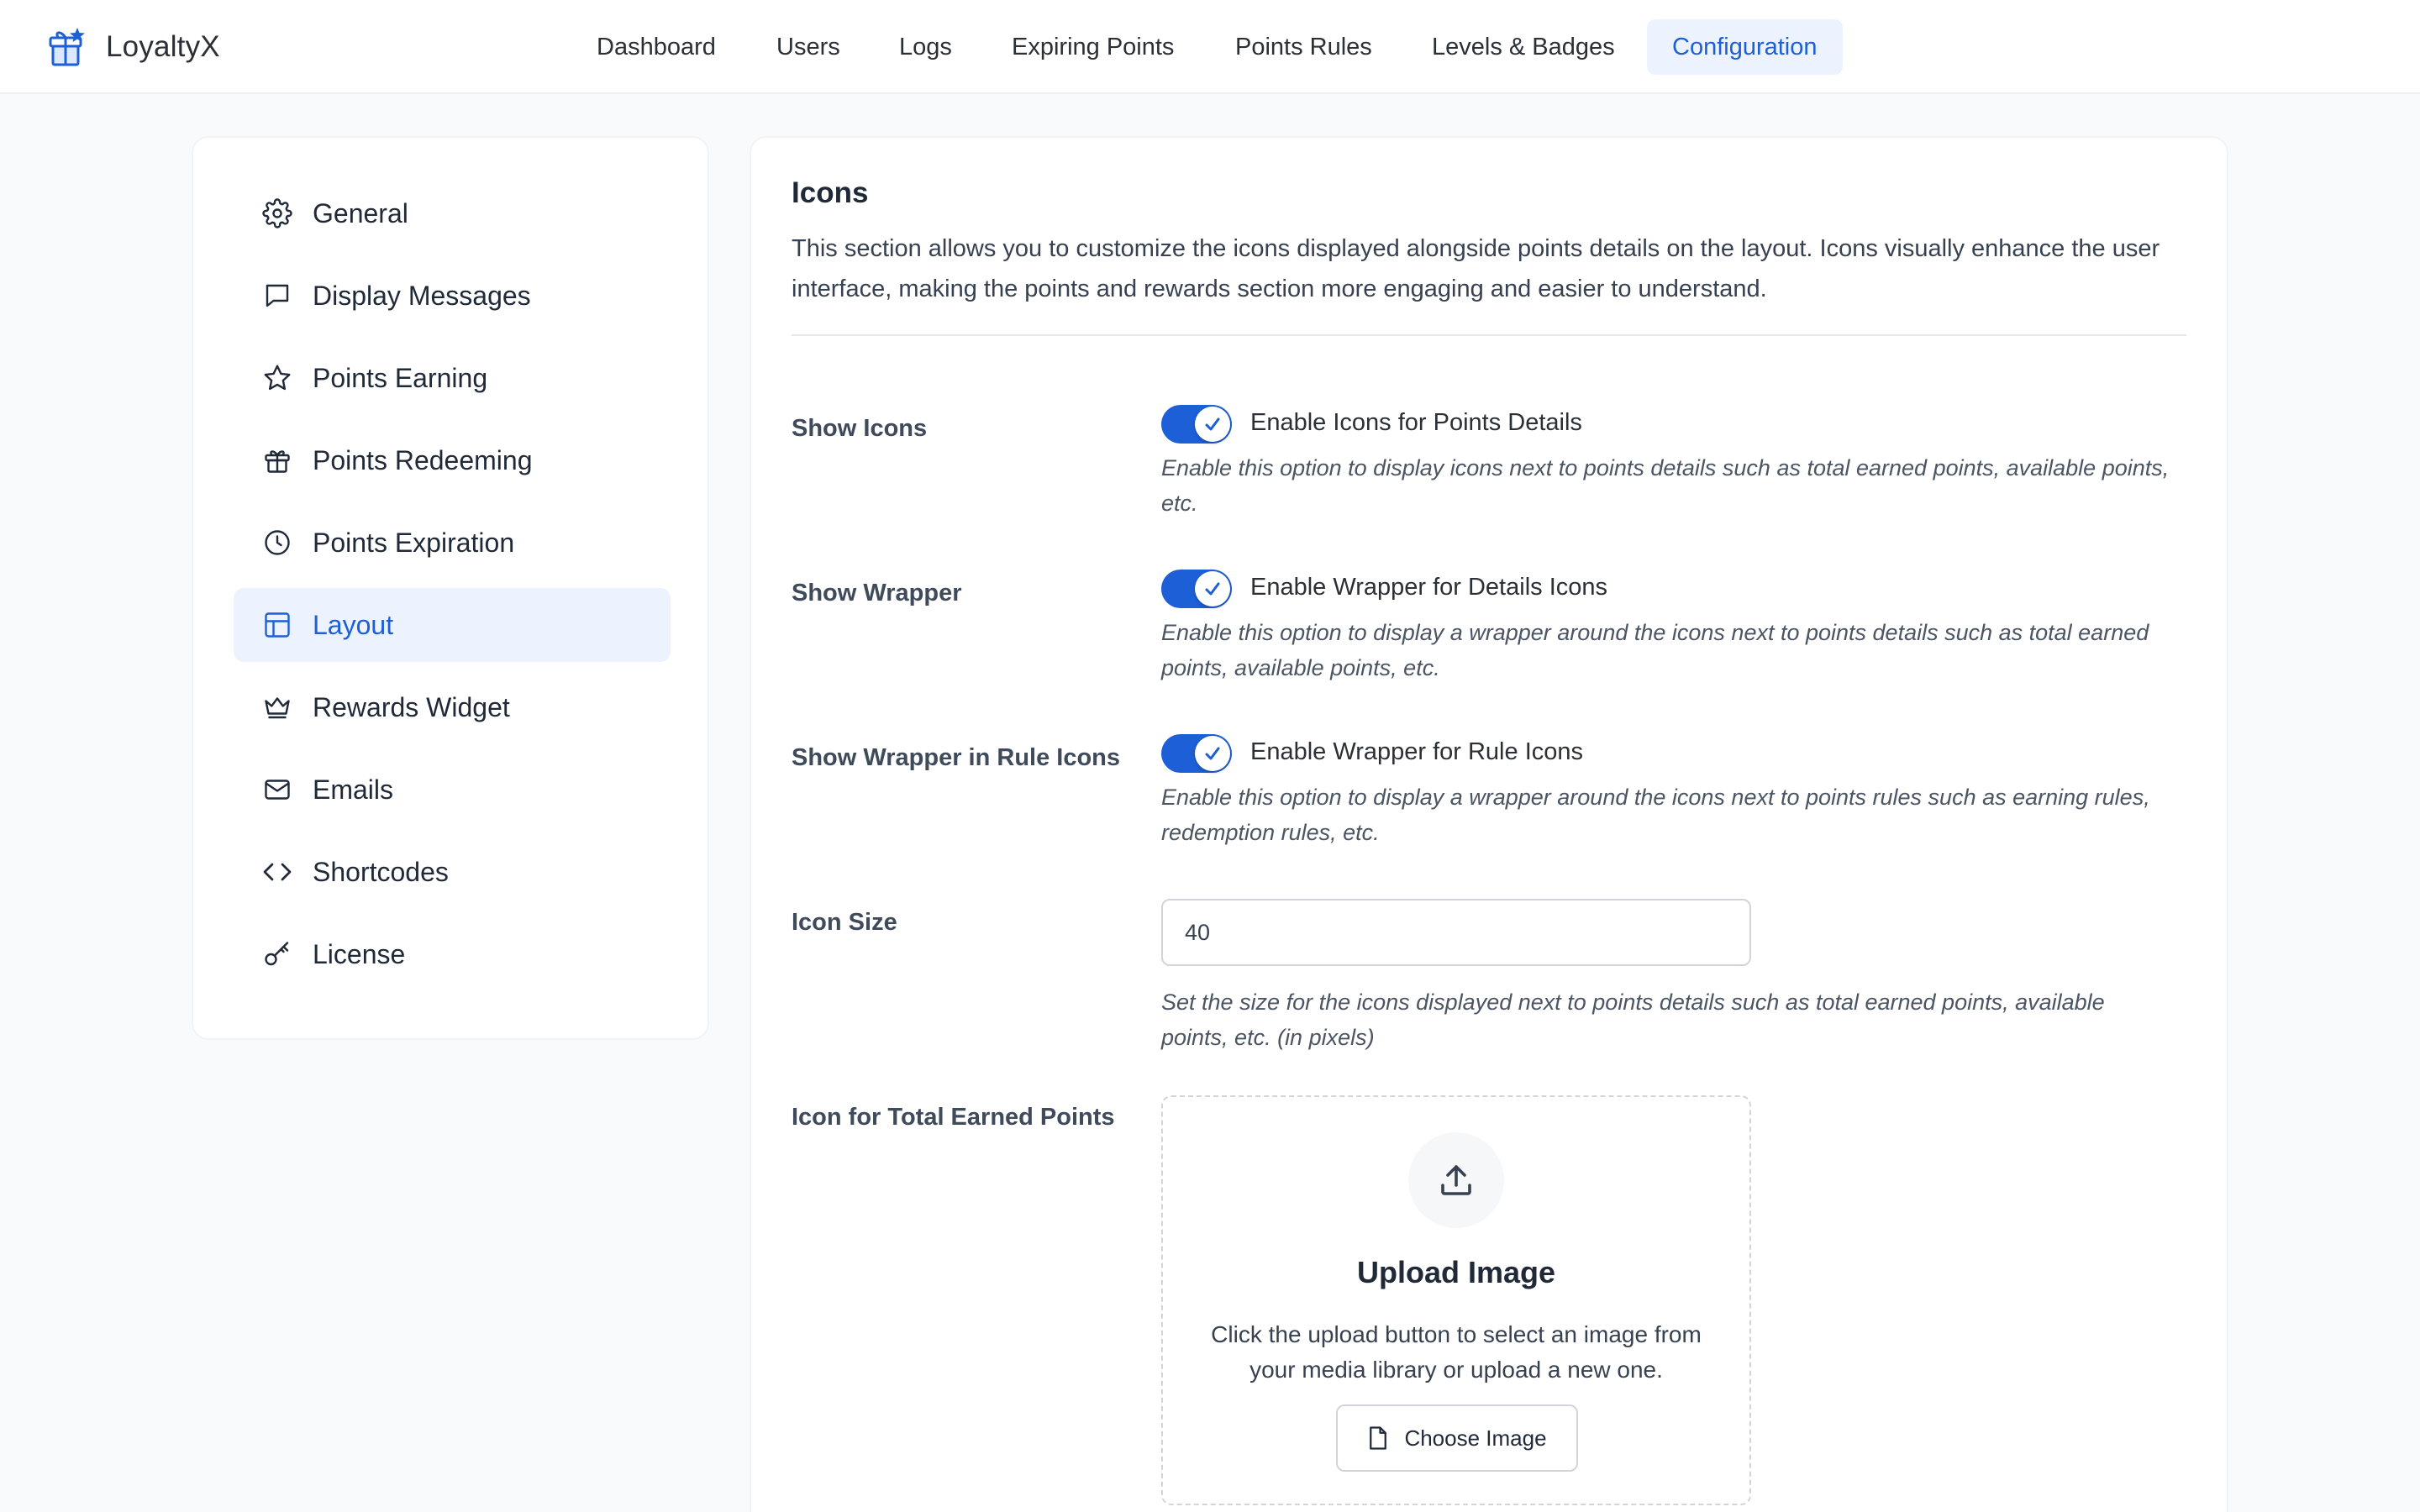  I want to click on icon-size-input, so click(1456, 932).